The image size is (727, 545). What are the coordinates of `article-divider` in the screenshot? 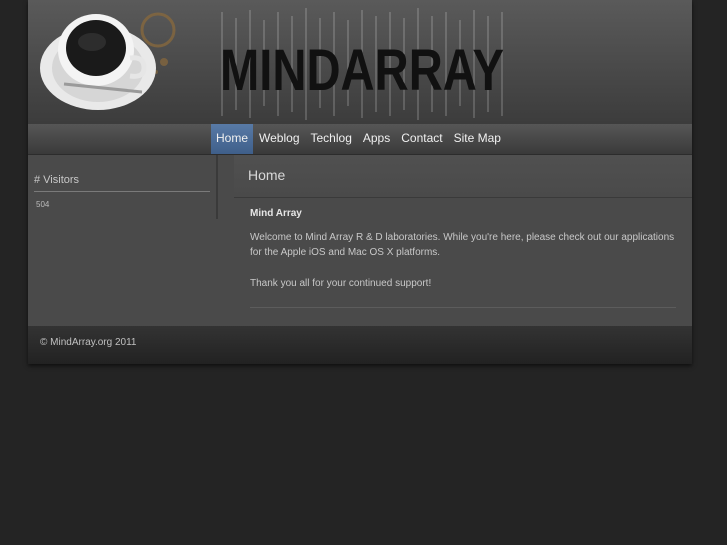 It's located at (463, 307).